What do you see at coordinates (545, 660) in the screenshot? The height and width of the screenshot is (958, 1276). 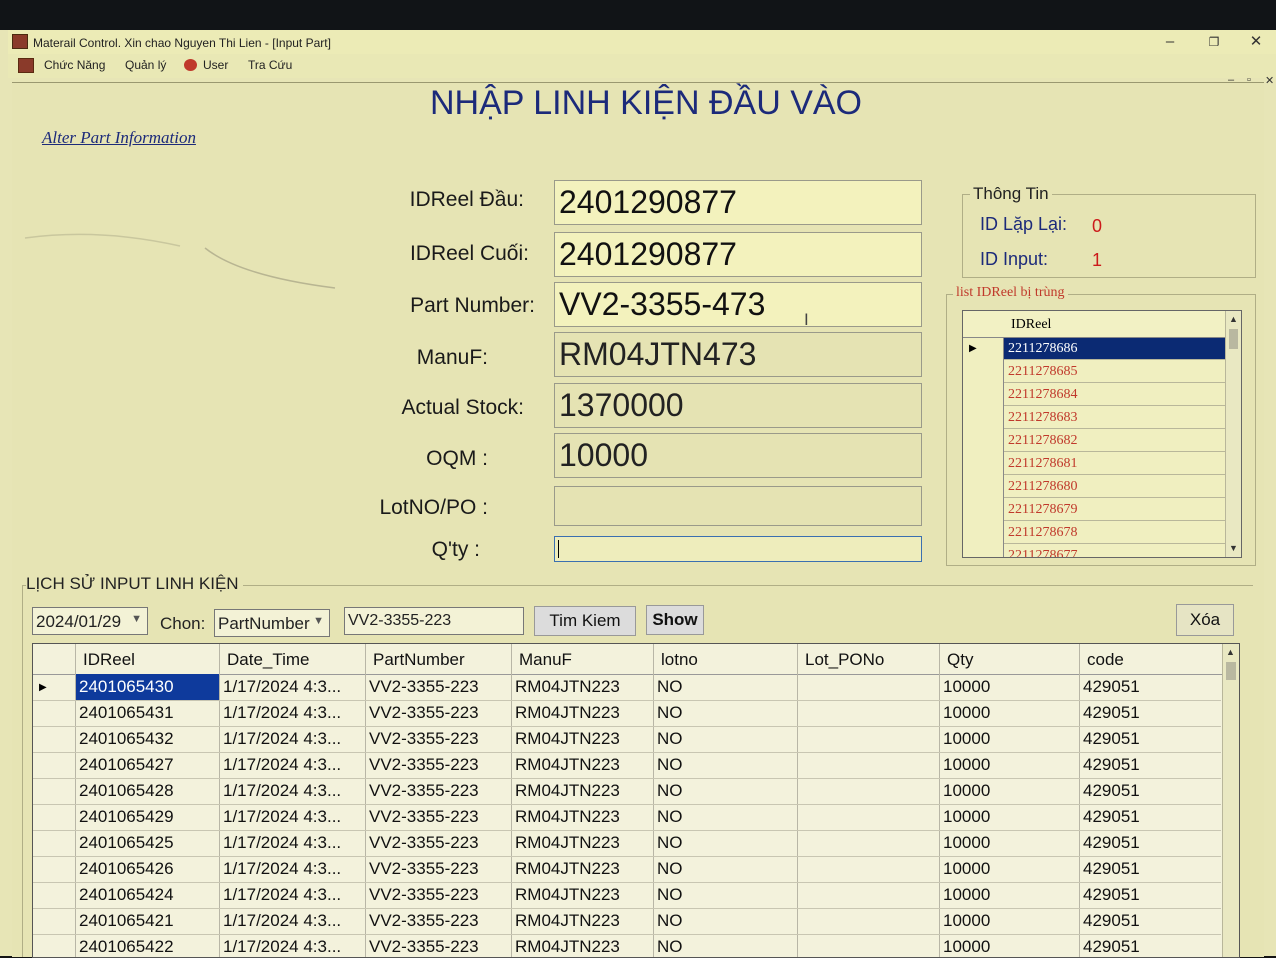 I see `column-header: ManuF` at bounding box center [545, 660].